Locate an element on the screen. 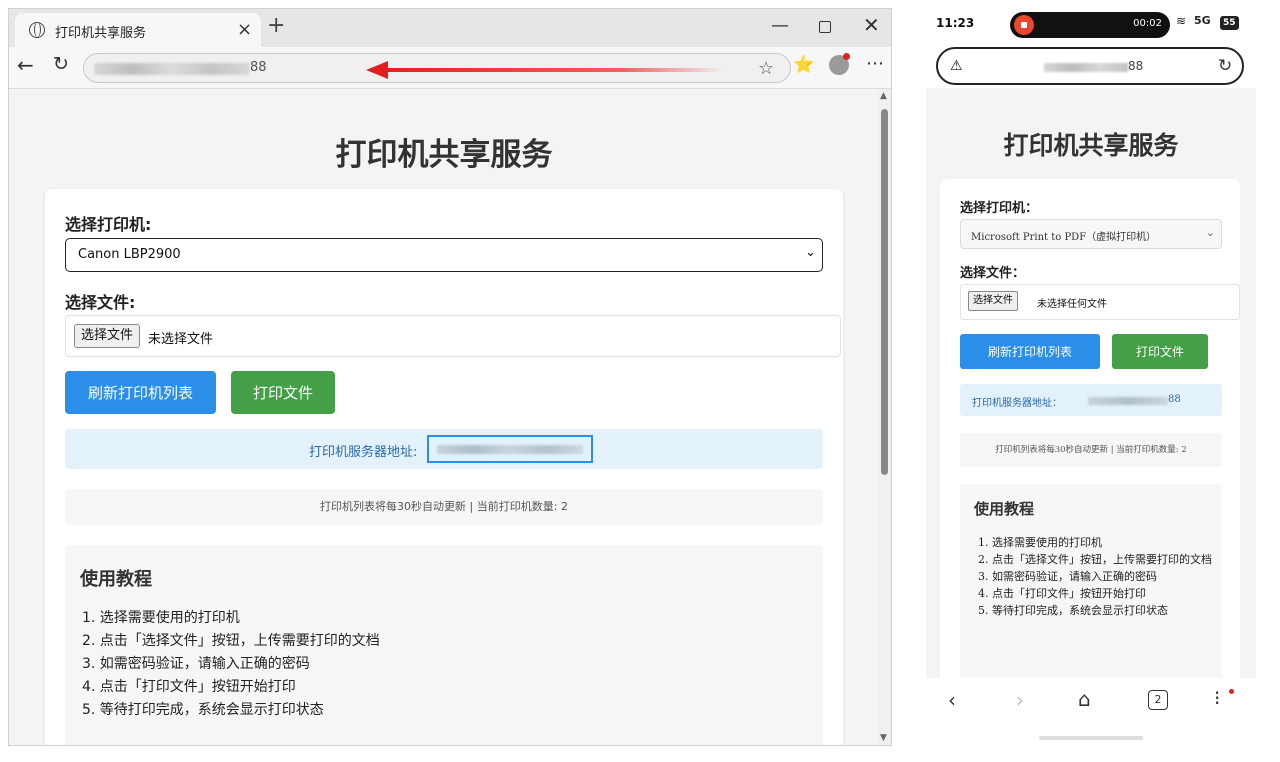  more-icon: ⋯ is located at coordinates (875, 63).